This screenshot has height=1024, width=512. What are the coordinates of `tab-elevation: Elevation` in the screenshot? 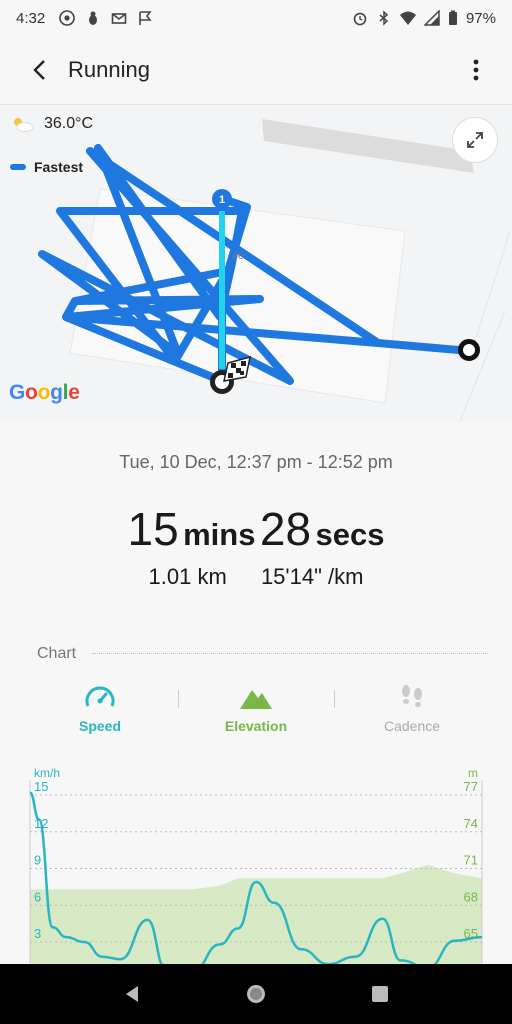 It's located at (256, 714).